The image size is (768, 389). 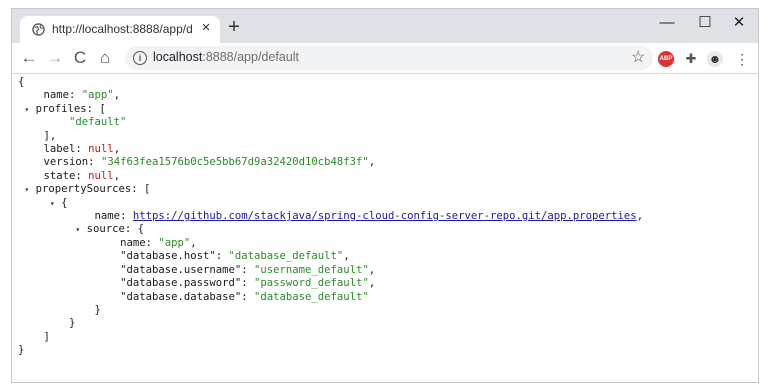 What do you see at coordinates (715, 59) in the screenshot?
I see `profile-avatar-icon: ☻` at bounding box center [715, 59].